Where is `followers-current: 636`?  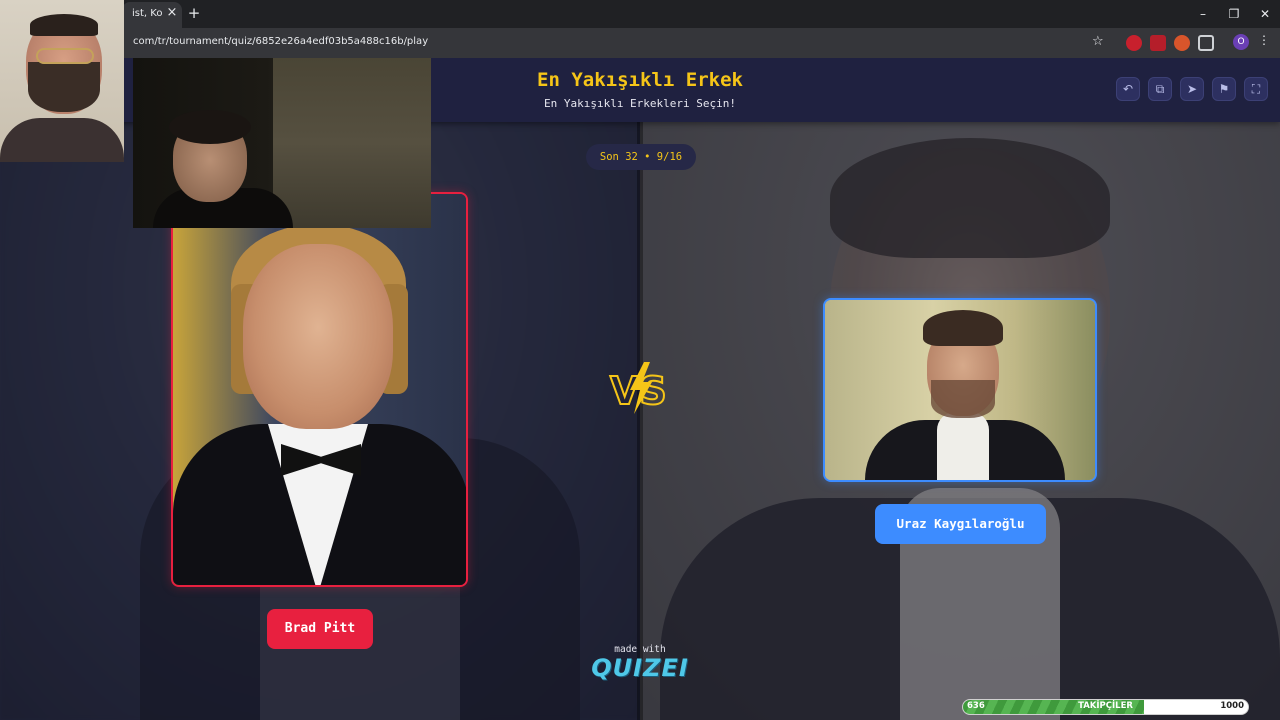 followers-current: 636 is located at coordinates (976, 706).